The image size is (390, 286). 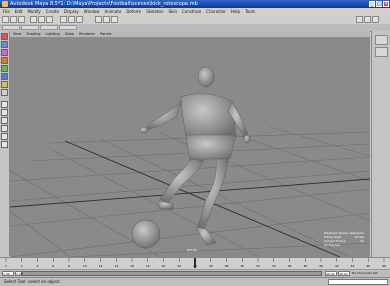 I want to click on scale-icon, so click(x=4, y=76).